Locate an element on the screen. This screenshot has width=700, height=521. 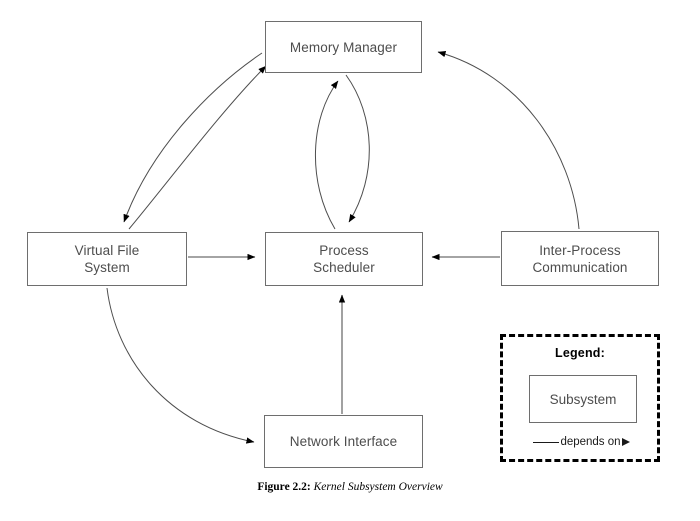
edge-memory-manager-to-virtual-file-system is located at coordinates (193, 137).